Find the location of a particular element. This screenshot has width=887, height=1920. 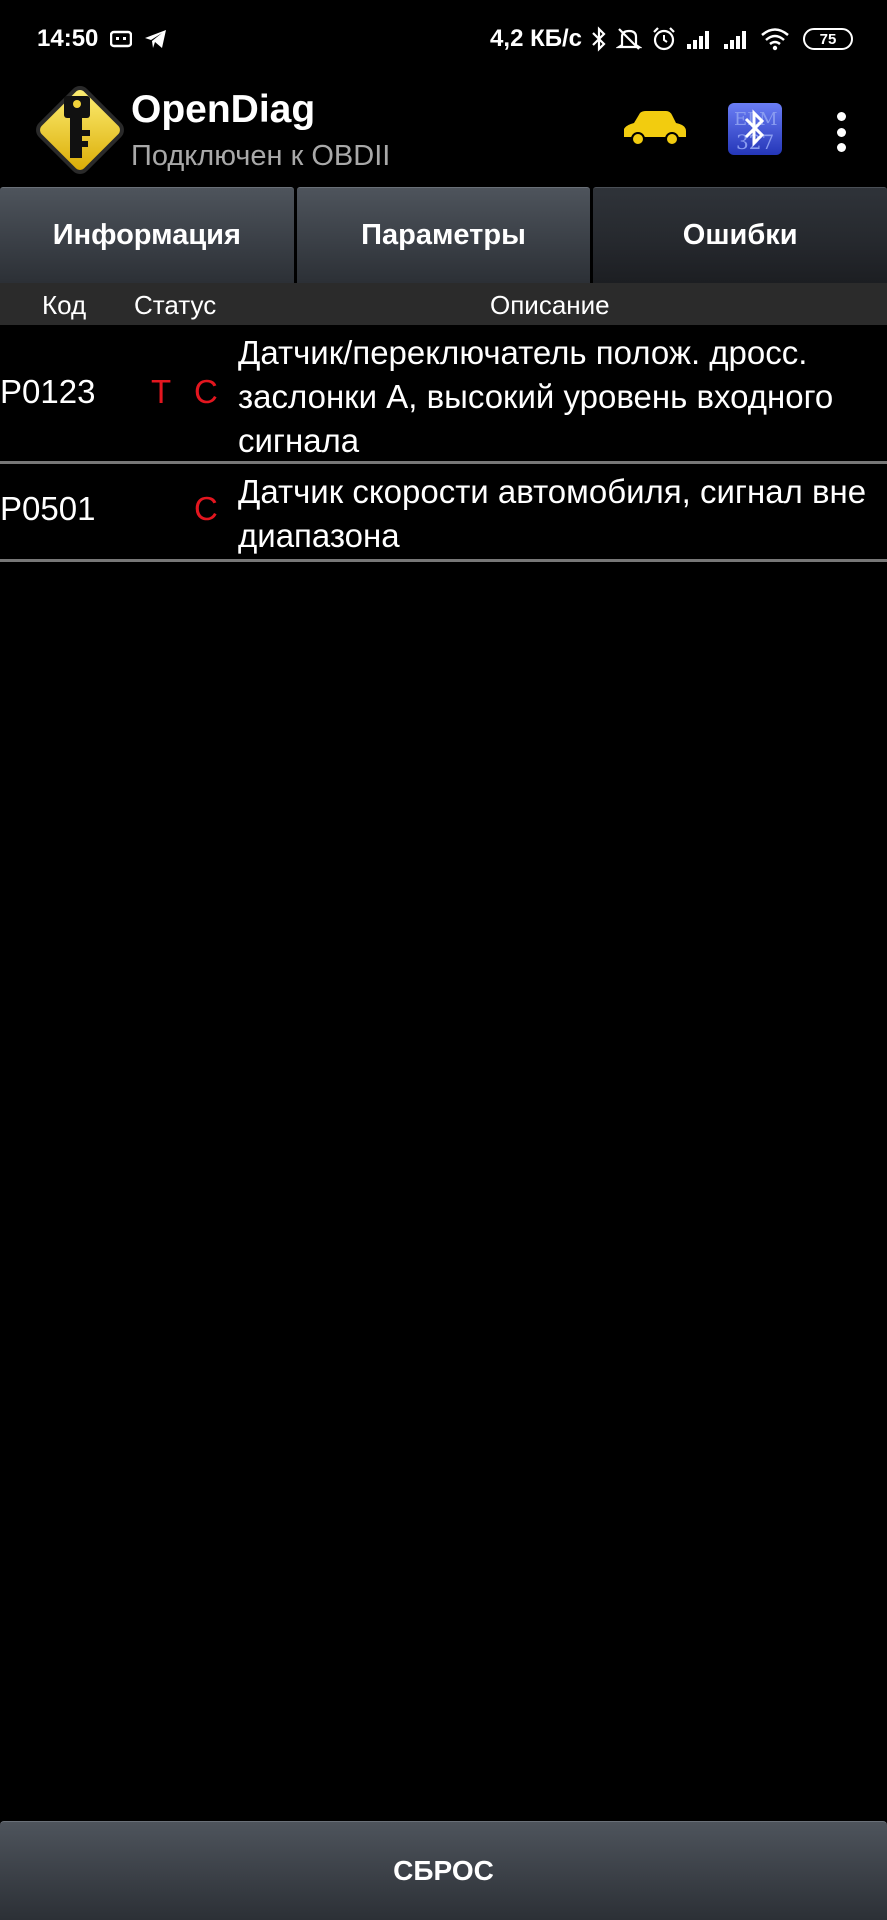

column-status: Статус is located at coordinates (175, 305).